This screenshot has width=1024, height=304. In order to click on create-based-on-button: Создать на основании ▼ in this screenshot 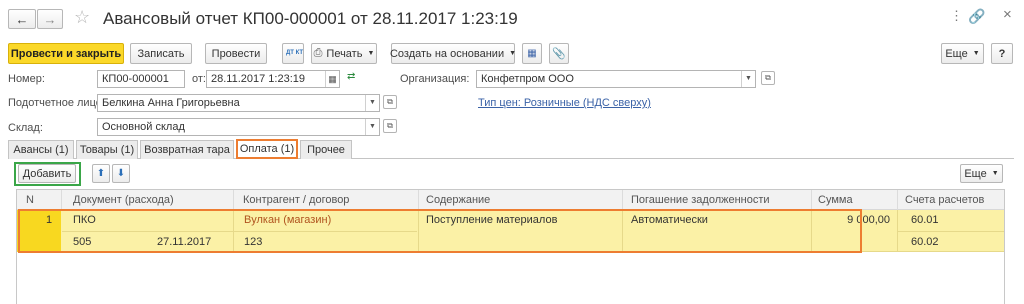, I will do `click(453, 53)`.